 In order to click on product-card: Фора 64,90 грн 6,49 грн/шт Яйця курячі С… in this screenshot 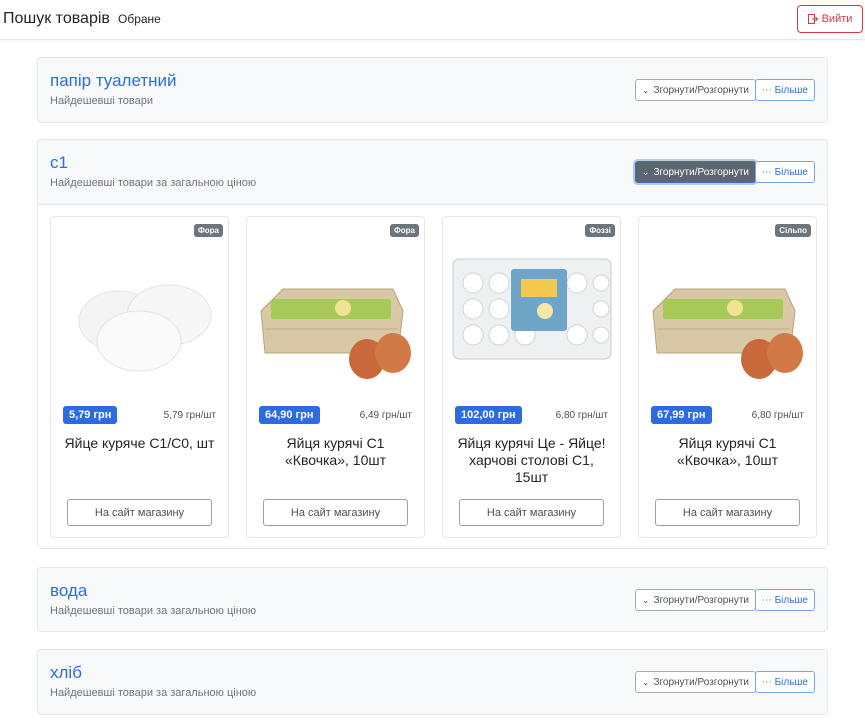, I will do `click(335, 377)`.